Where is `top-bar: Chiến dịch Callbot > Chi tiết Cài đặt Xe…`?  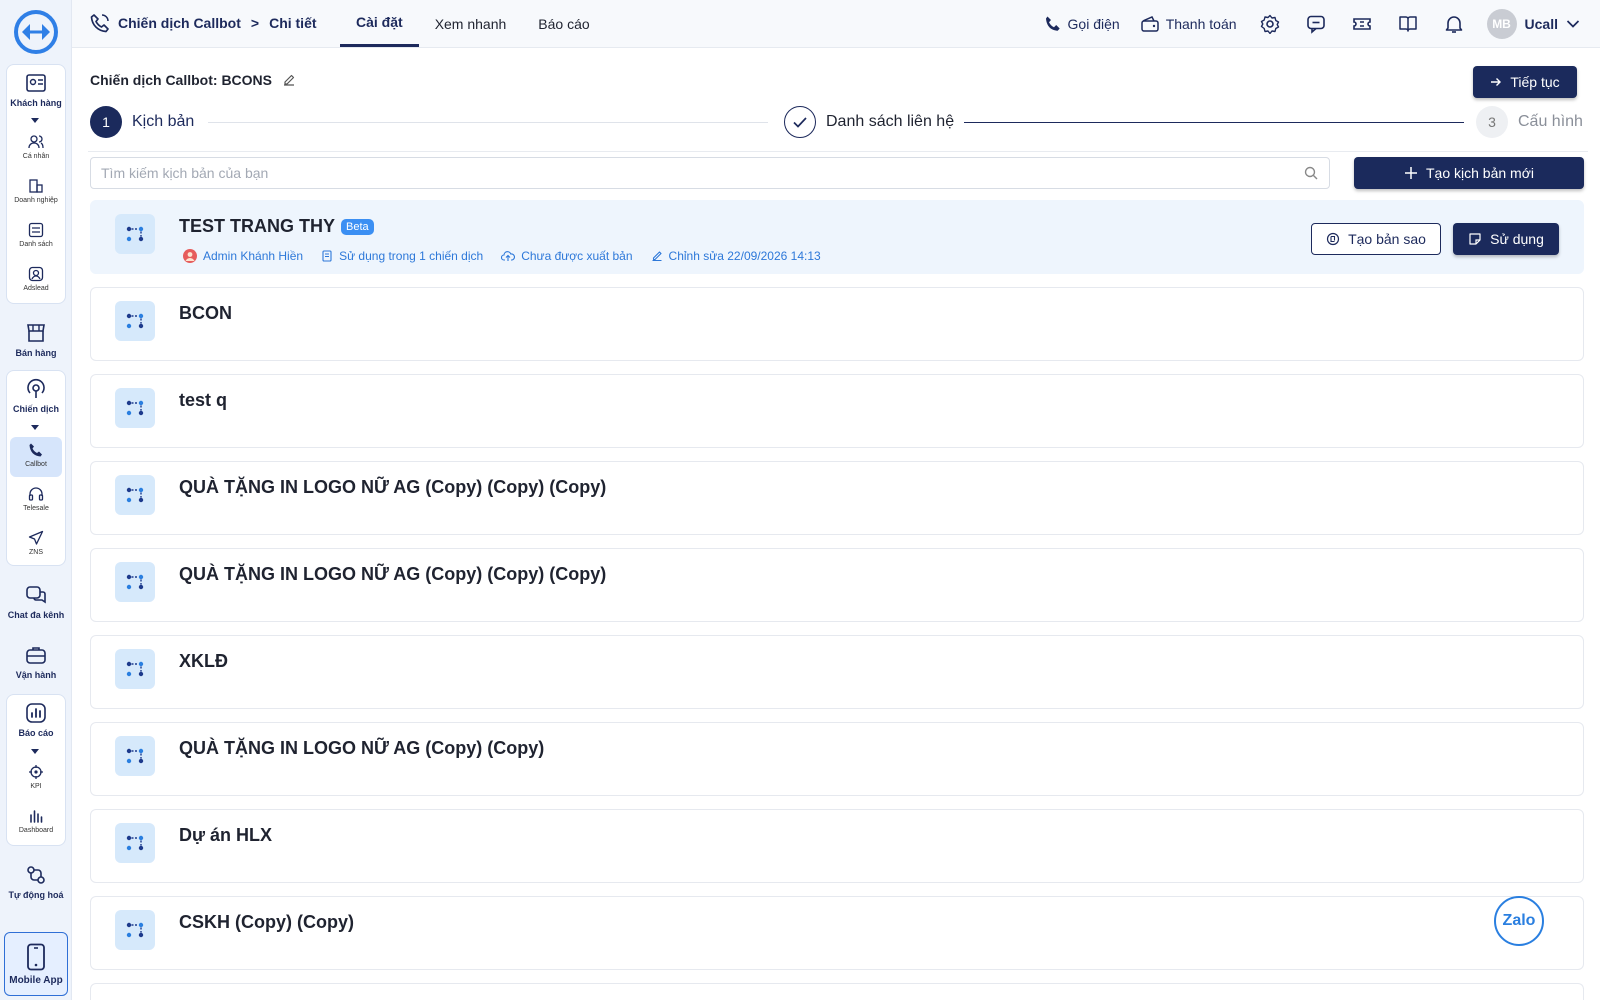
top-bar: Chiến dịch Callbot > Chi tiết Cài đặt Xe… is located at coordinates (836, 24).